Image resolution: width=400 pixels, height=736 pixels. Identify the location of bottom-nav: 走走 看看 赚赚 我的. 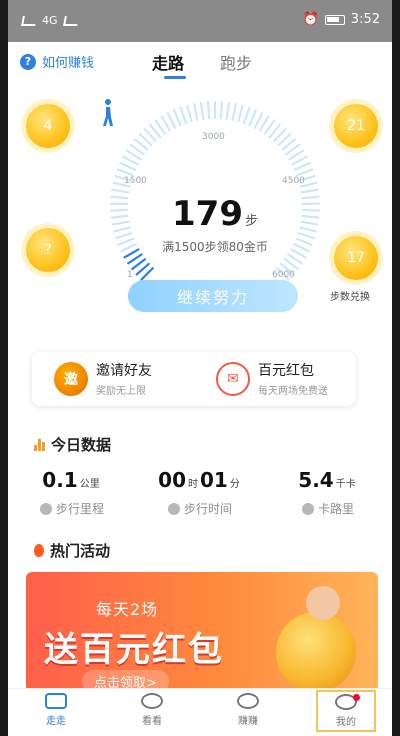
(200, 712).